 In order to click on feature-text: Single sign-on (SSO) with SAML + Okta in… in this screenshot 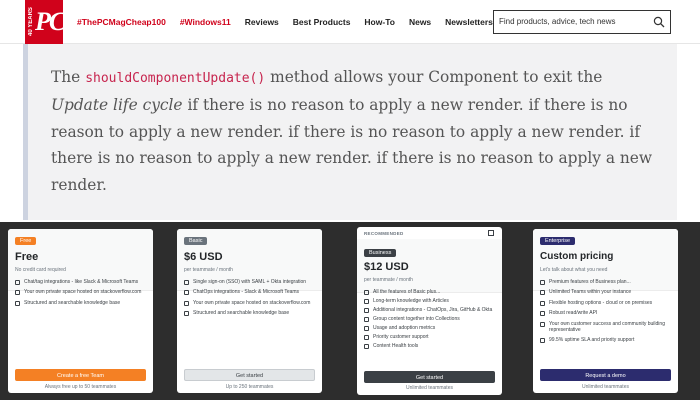, I will do `click(250, 282)`.